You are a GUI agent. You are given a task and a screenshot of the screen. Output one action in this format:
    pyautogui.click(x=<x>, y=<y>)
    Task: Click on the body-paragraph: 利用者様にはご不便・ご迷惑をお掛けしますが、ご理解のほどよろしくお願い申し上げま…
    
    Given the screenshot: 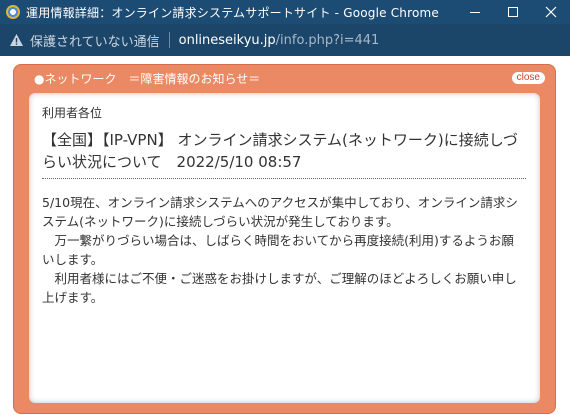 What is the action you would take?
    pyautogui.click(x=279, y=288)
    